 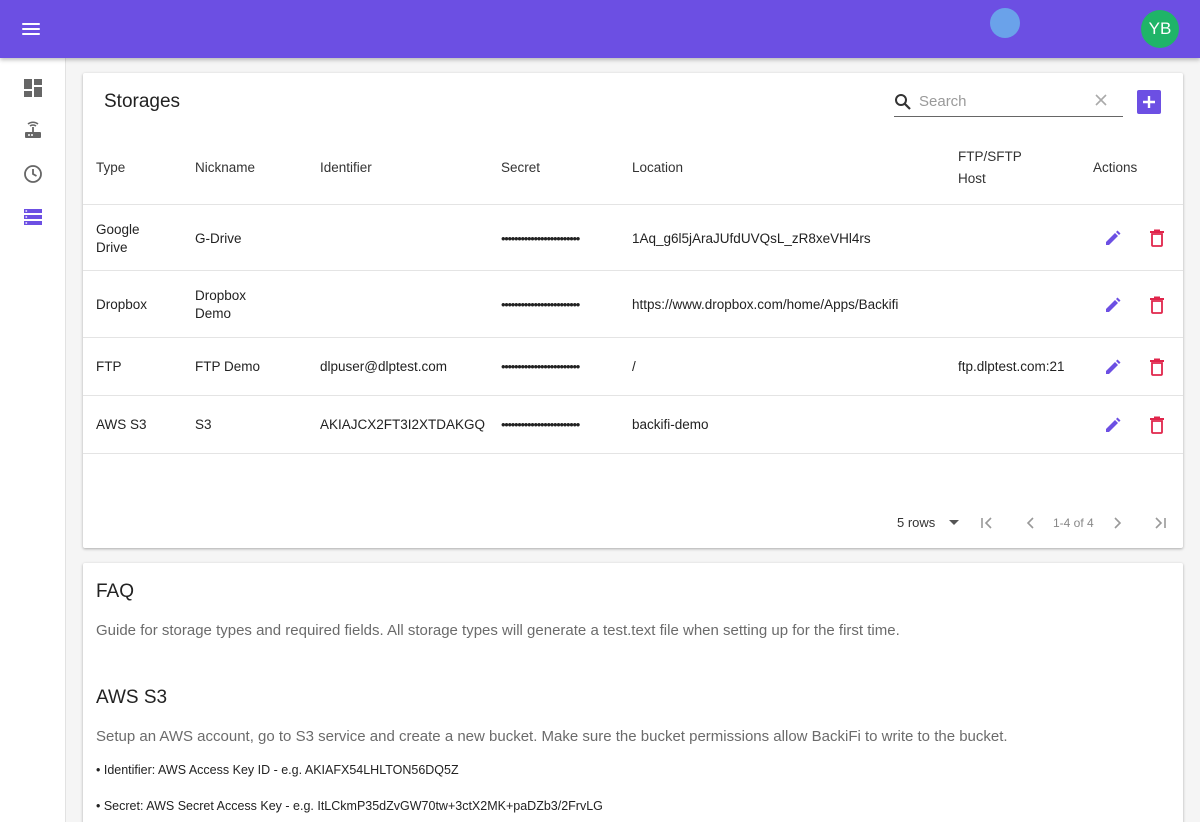 I want to click on menu-icon, so click(x=31, y=29).